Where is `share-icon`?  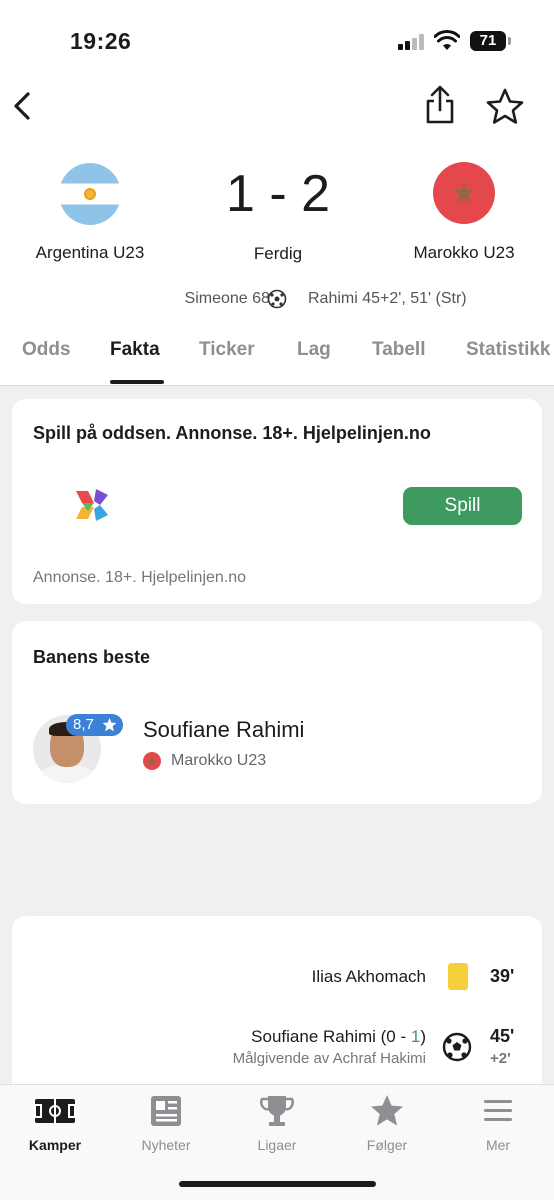 share-icon is located at coordinates (440, 106).